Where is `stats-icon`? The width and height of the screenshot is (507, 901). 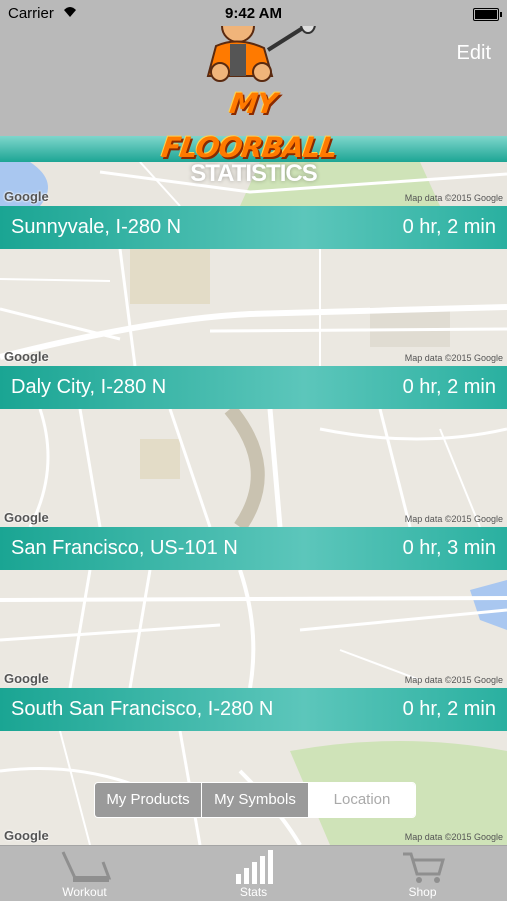
stats-icon is located at coordinates (254, 867).